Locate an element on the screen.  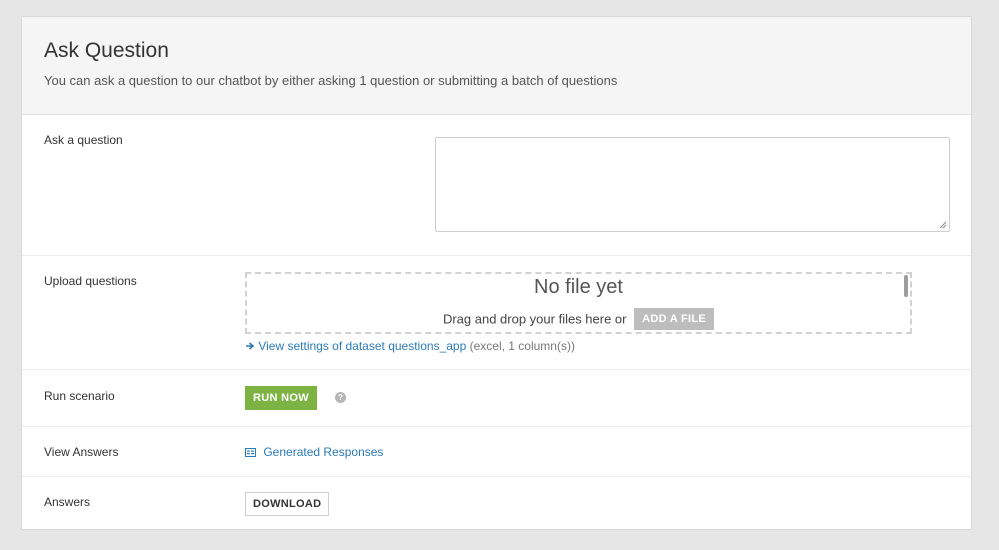
download-button: DOWNLOAD is located at coordinates (287, 504).